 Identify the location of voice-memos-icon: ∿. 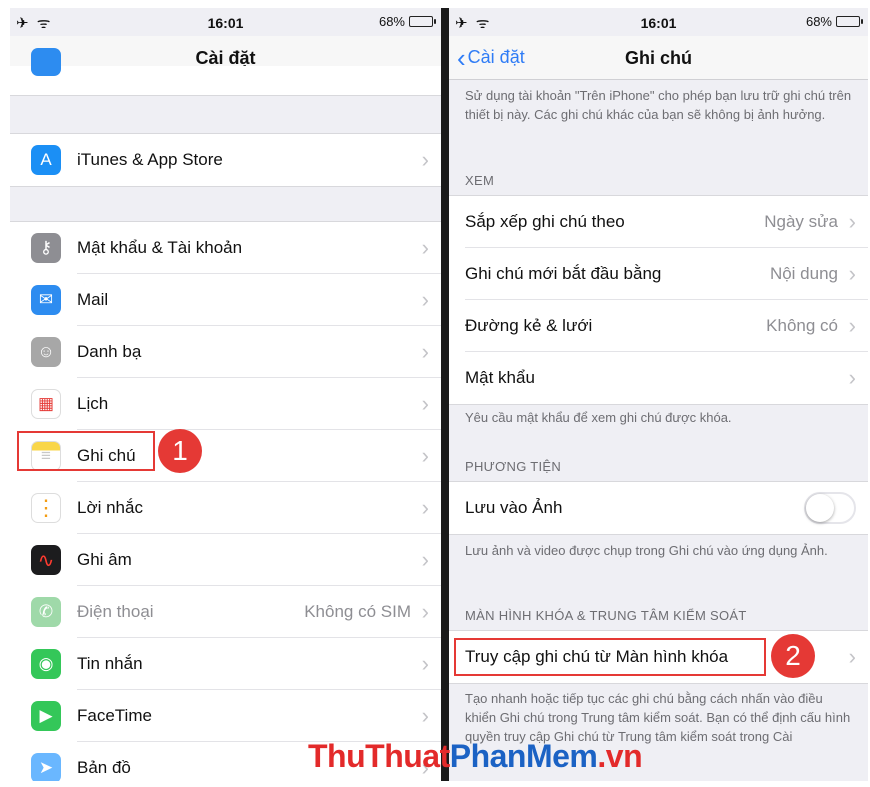
(46, 560).